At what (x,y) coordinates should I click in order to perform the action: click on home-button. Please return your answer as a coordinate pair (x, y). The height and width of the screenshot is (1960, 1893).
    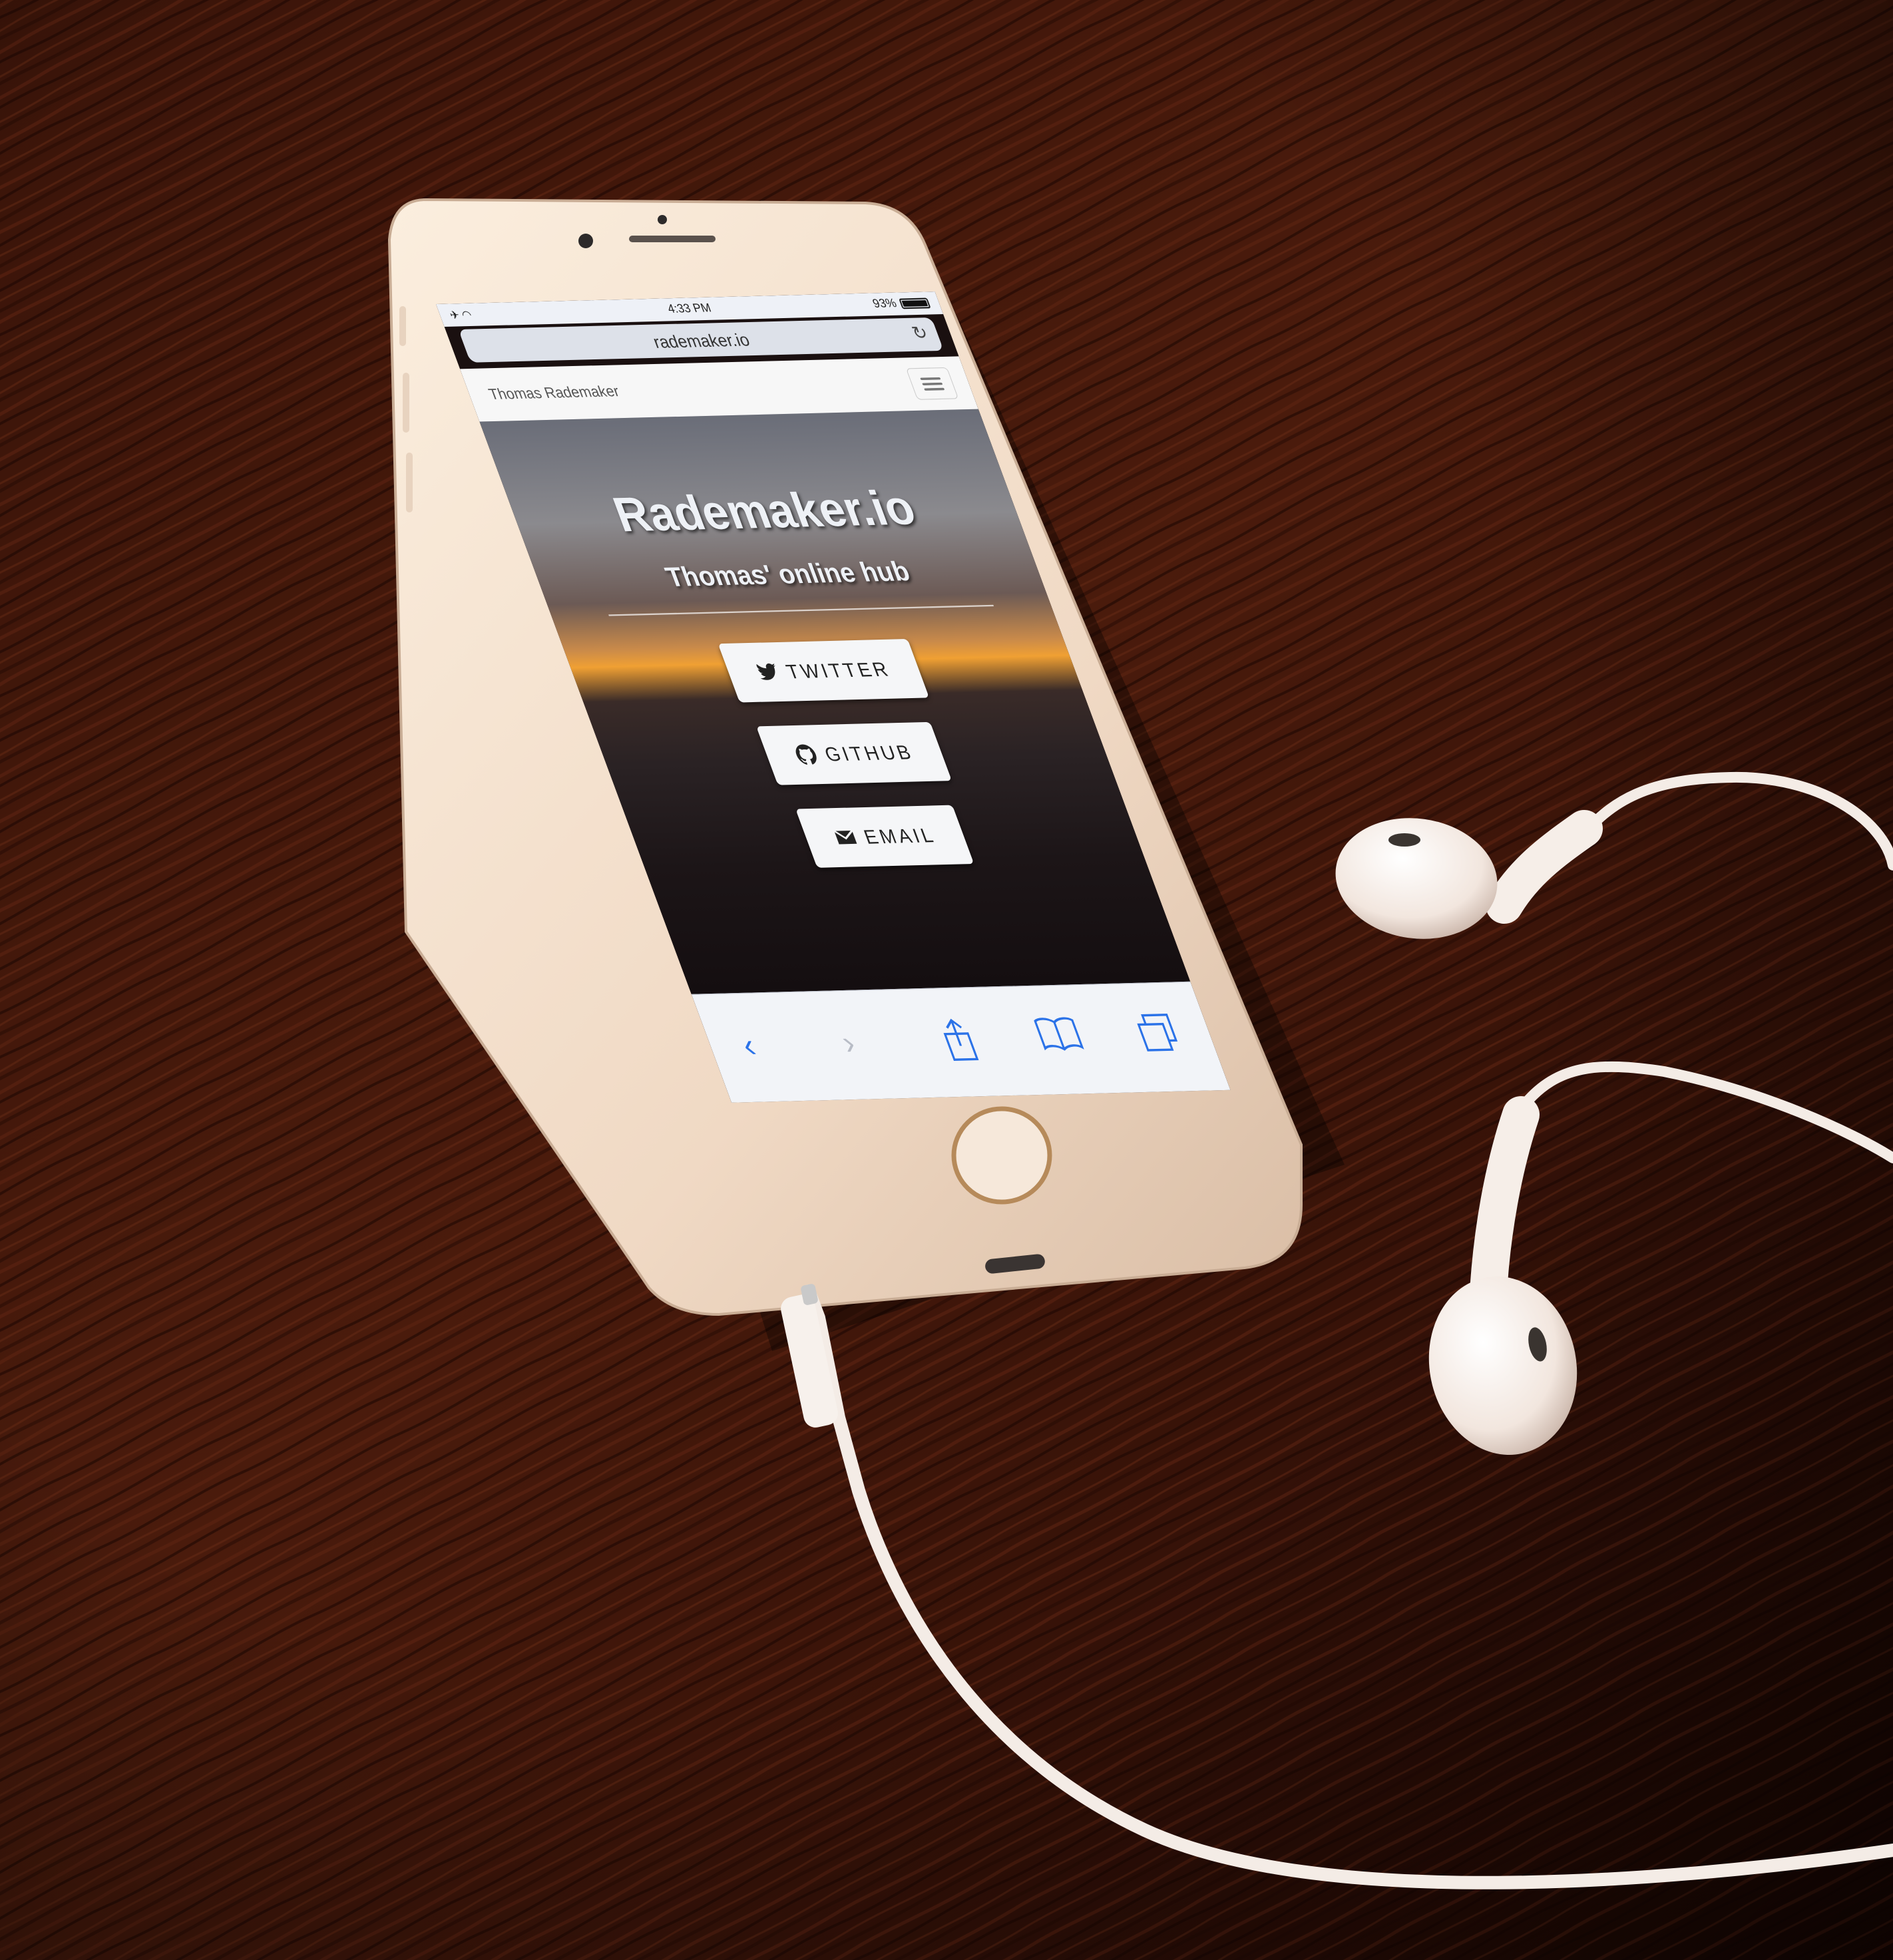
    Looking at the image, I should click on (1002, 1155).